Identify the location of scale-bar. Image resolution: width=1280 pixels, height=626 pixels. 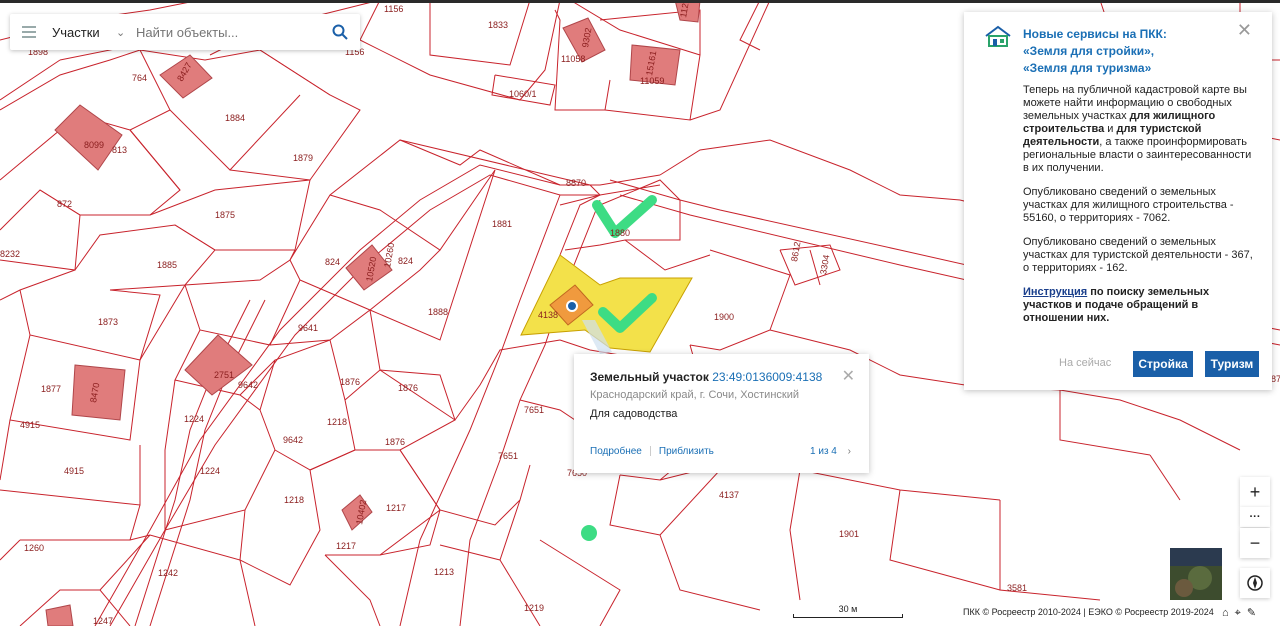
(848, 616).